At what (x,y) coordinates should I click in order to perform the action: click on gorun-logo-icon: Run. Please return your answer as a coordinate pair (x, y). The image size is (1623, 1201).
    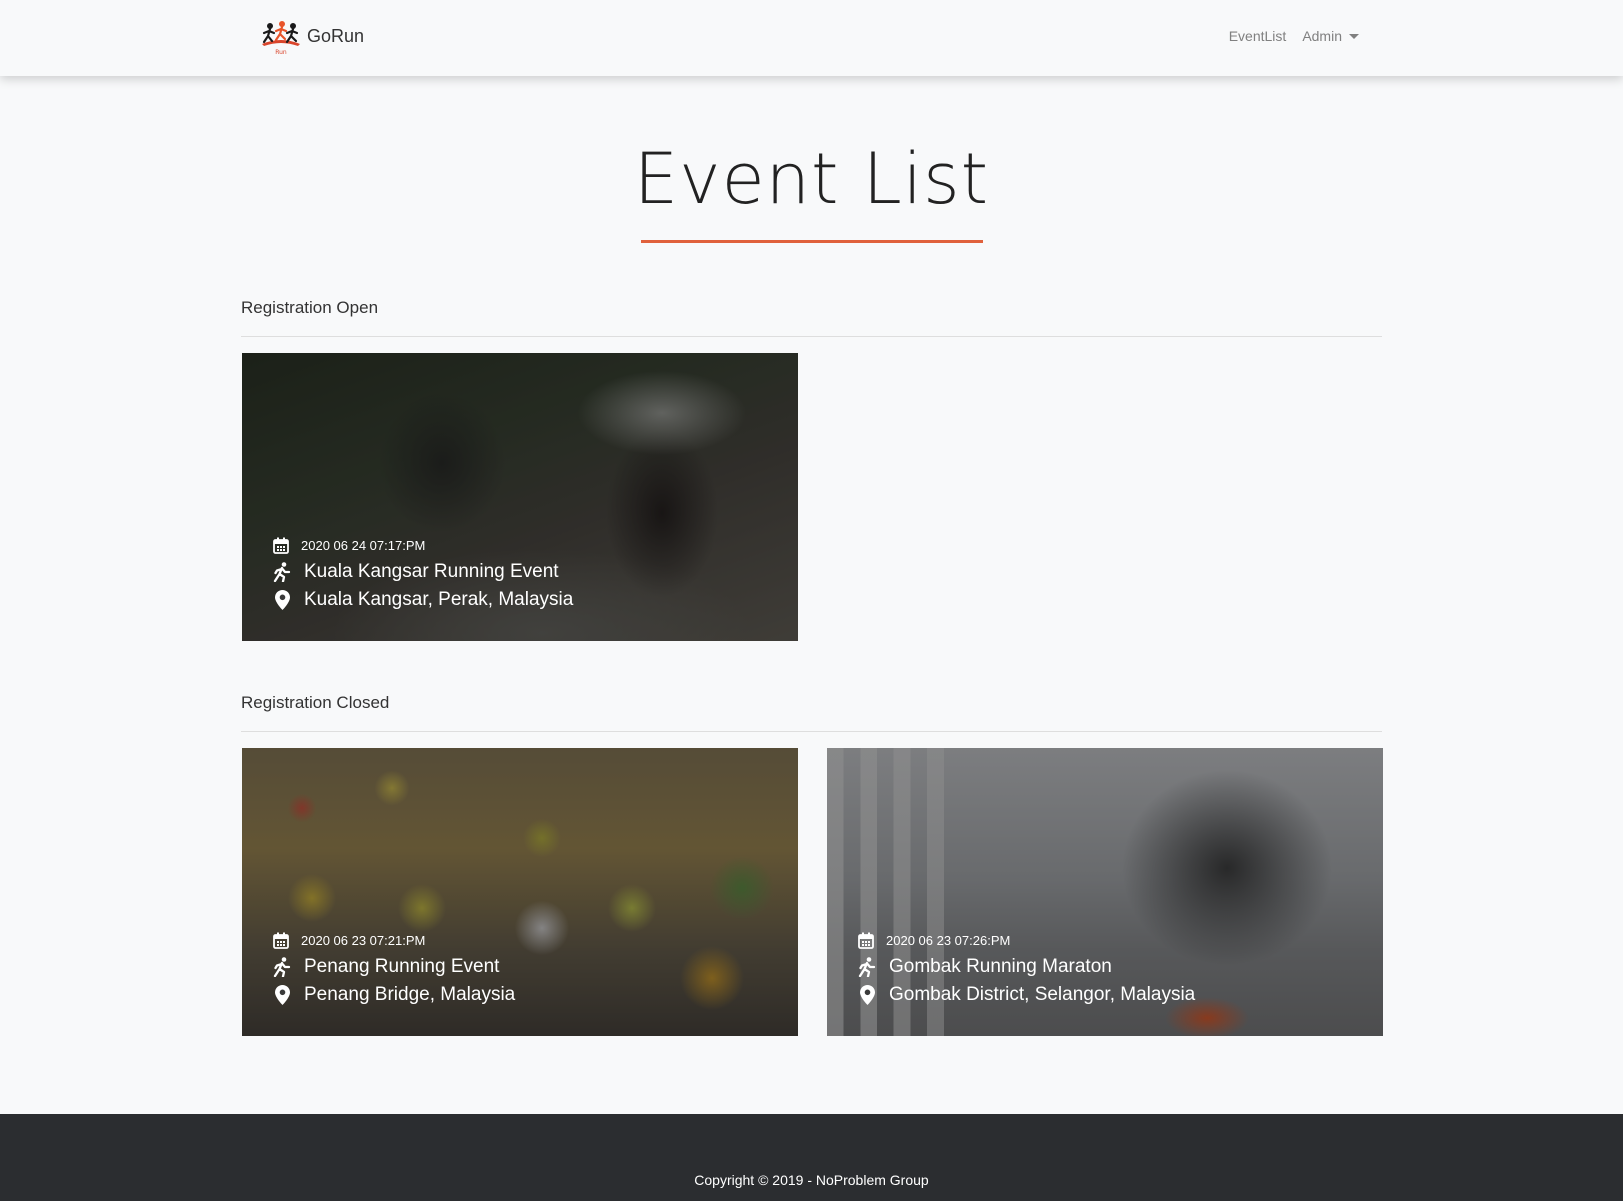
    Looking at the image, I should click on (281, 38).